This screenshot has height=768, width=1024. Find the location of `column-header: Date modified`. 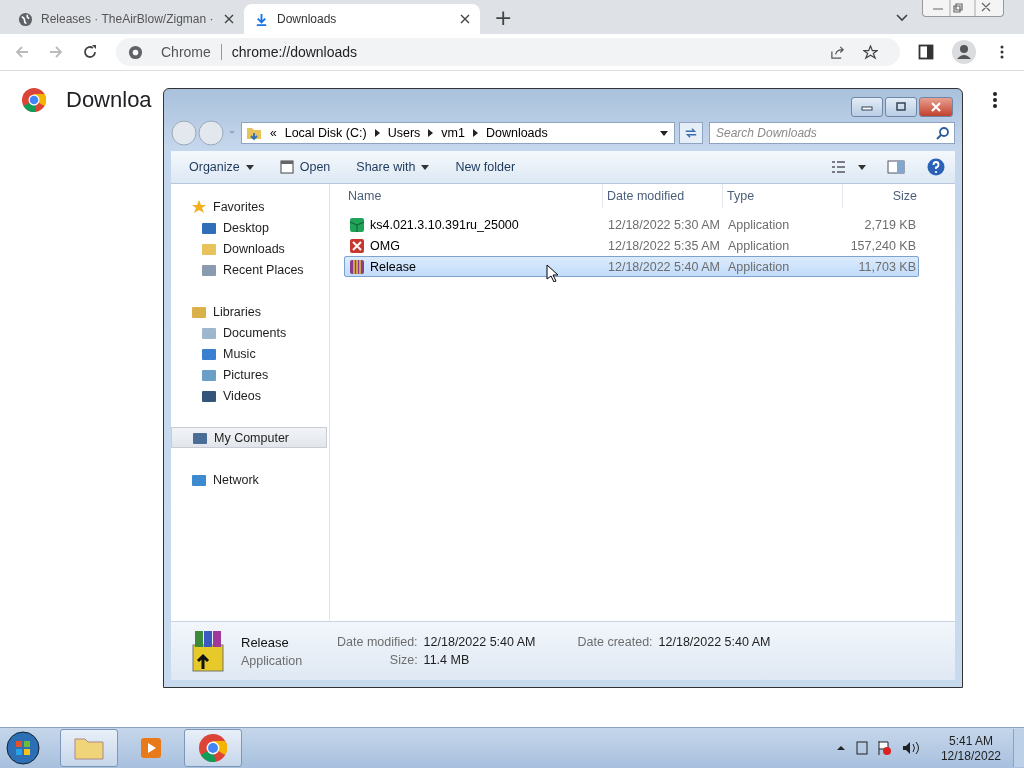

column-header: Date modified is located at coordinates (663, 196).